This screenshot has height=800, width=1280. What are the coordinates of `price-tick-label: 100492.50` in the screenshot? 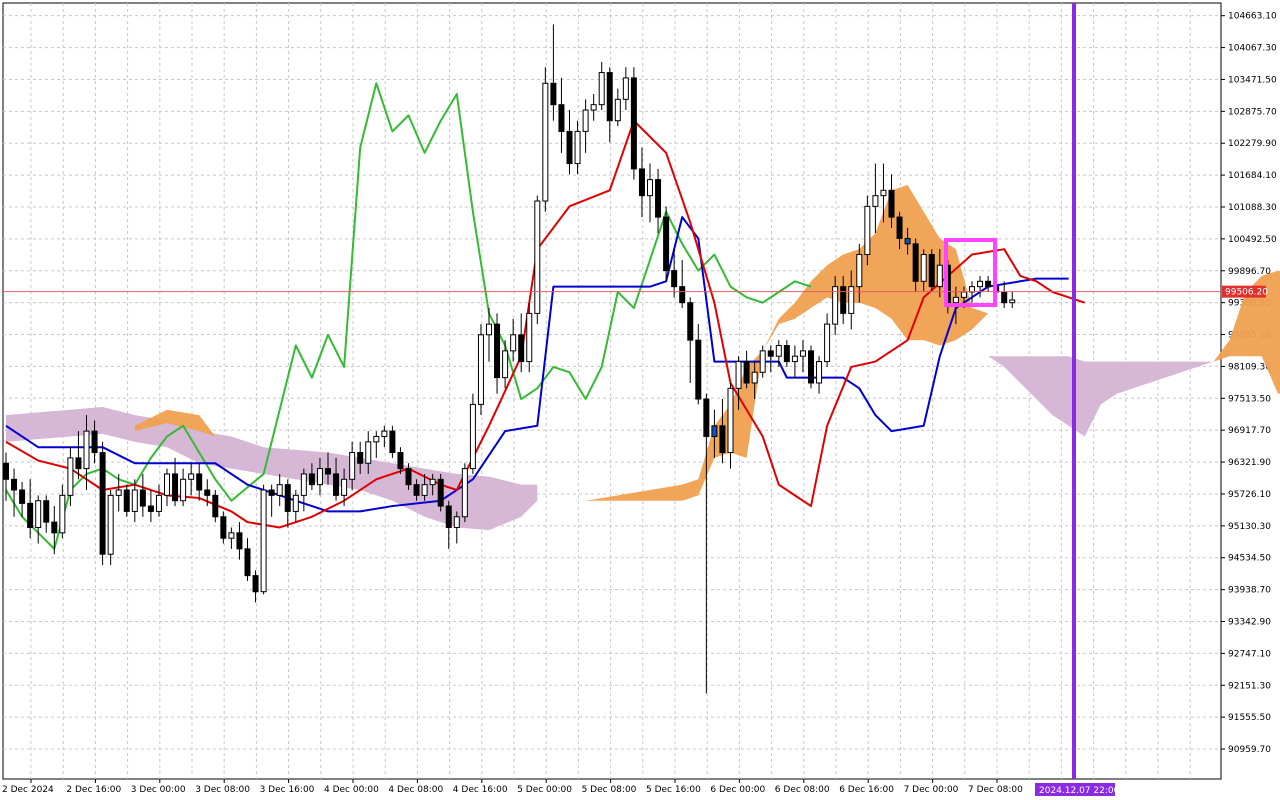 It's located at (1252, 240).